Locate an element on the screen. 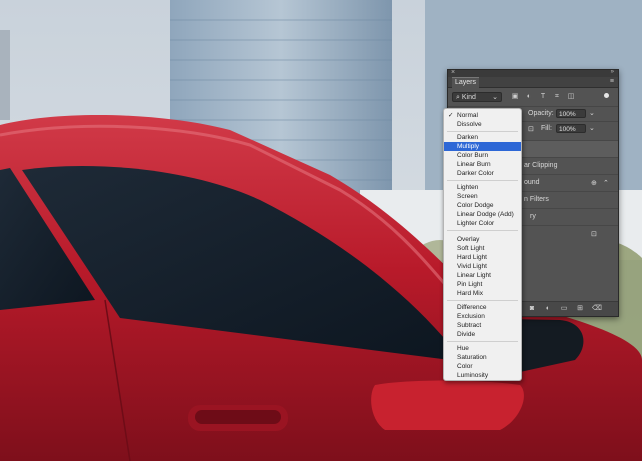 Image resolution: width=642 pixels, height=461 pixels. fill-field: 100% is located at coordinates (571, 128).